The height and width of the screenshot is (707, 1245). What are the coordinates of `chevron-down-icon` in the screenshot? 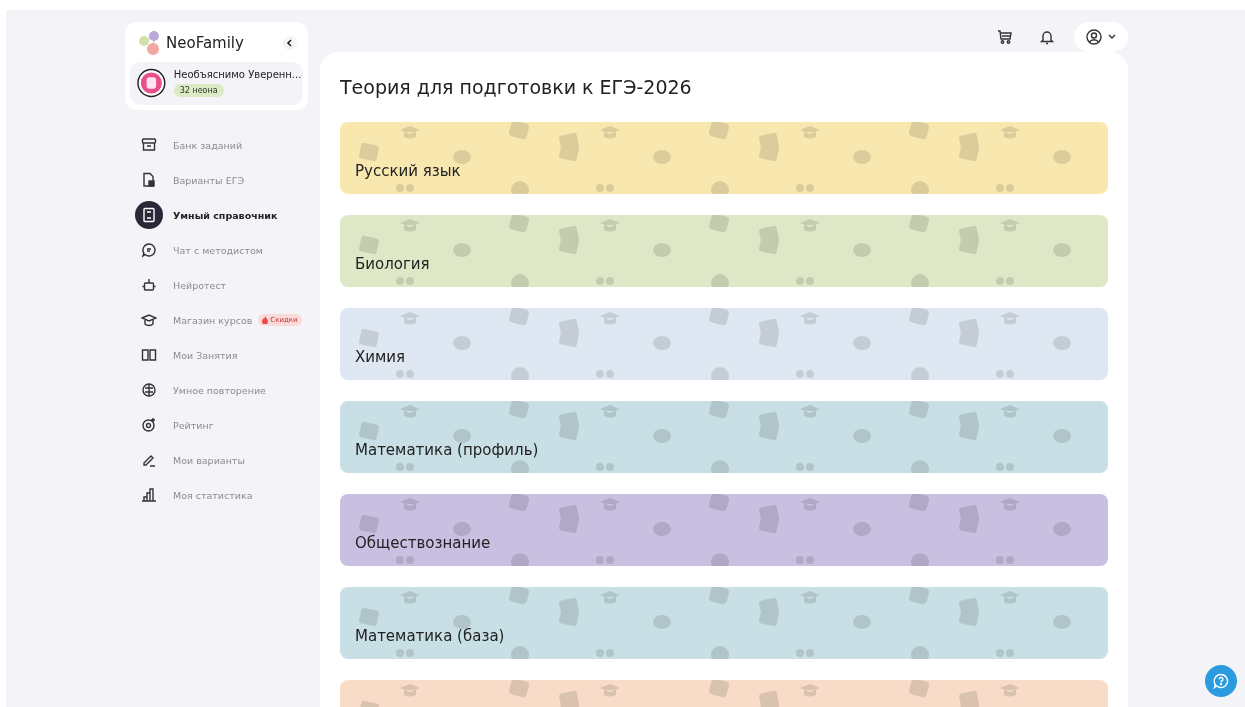 It's located at (1112, 37).